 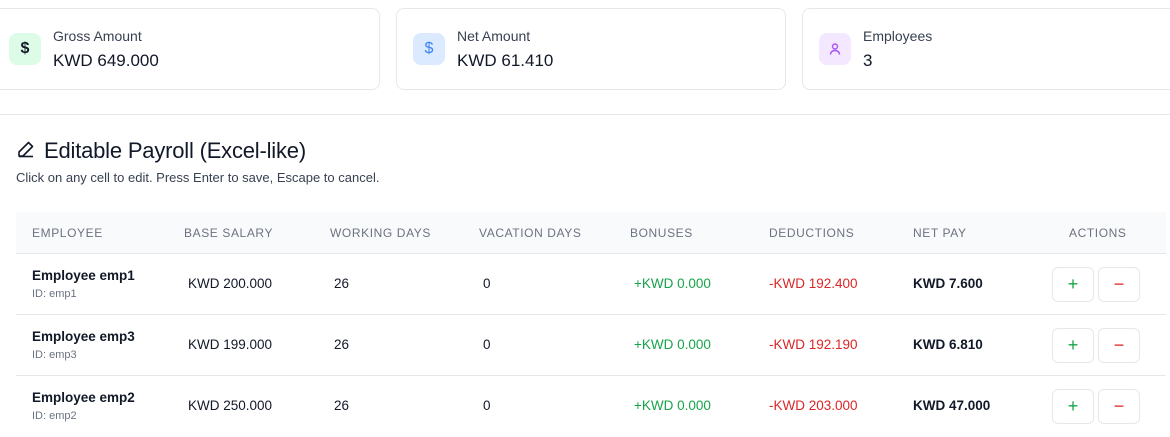 I want to click on employee-name: Employee emp1, so click(x=83, y=275).